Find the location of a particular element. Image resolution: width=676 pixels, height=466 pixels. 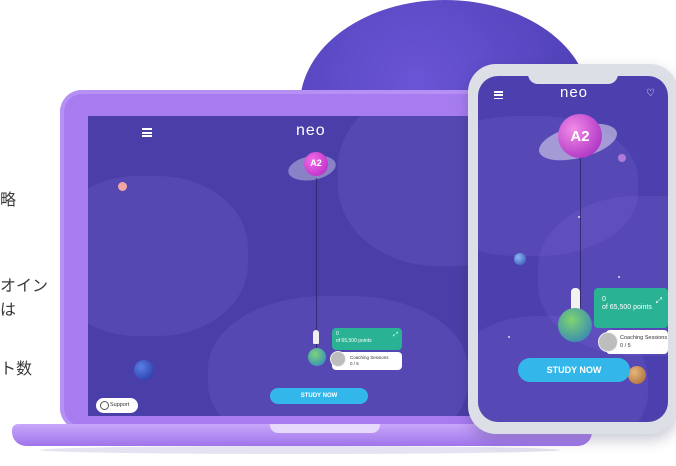

background-wave is located at coordinates (168, 256).